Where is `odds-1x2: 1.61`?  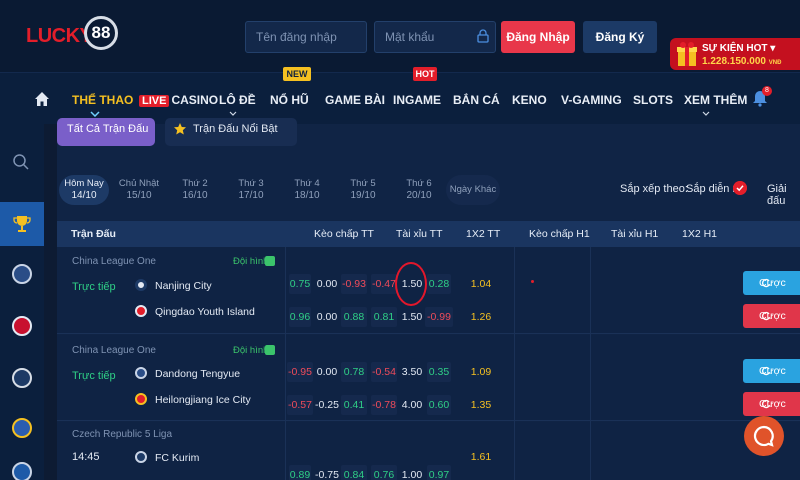 odds-1x2: 1.61 is located at coordinates (481, 457).